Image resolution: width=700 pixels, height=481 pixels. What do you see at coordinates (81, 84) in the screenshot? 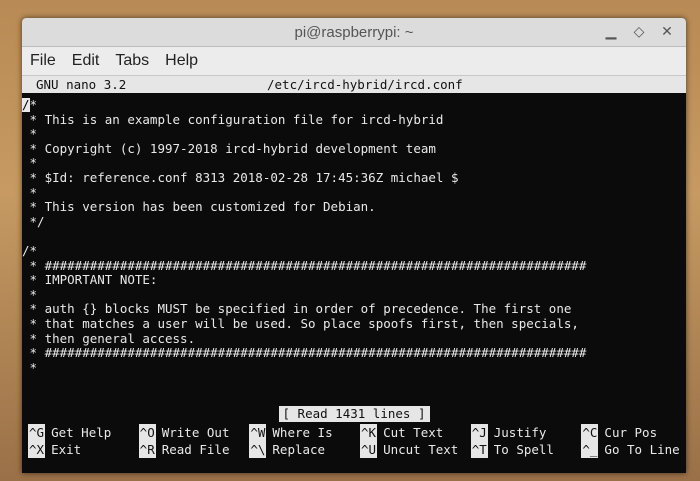
I see `nano-version: GNU nano 3.2` at bounding box center [81, 84].